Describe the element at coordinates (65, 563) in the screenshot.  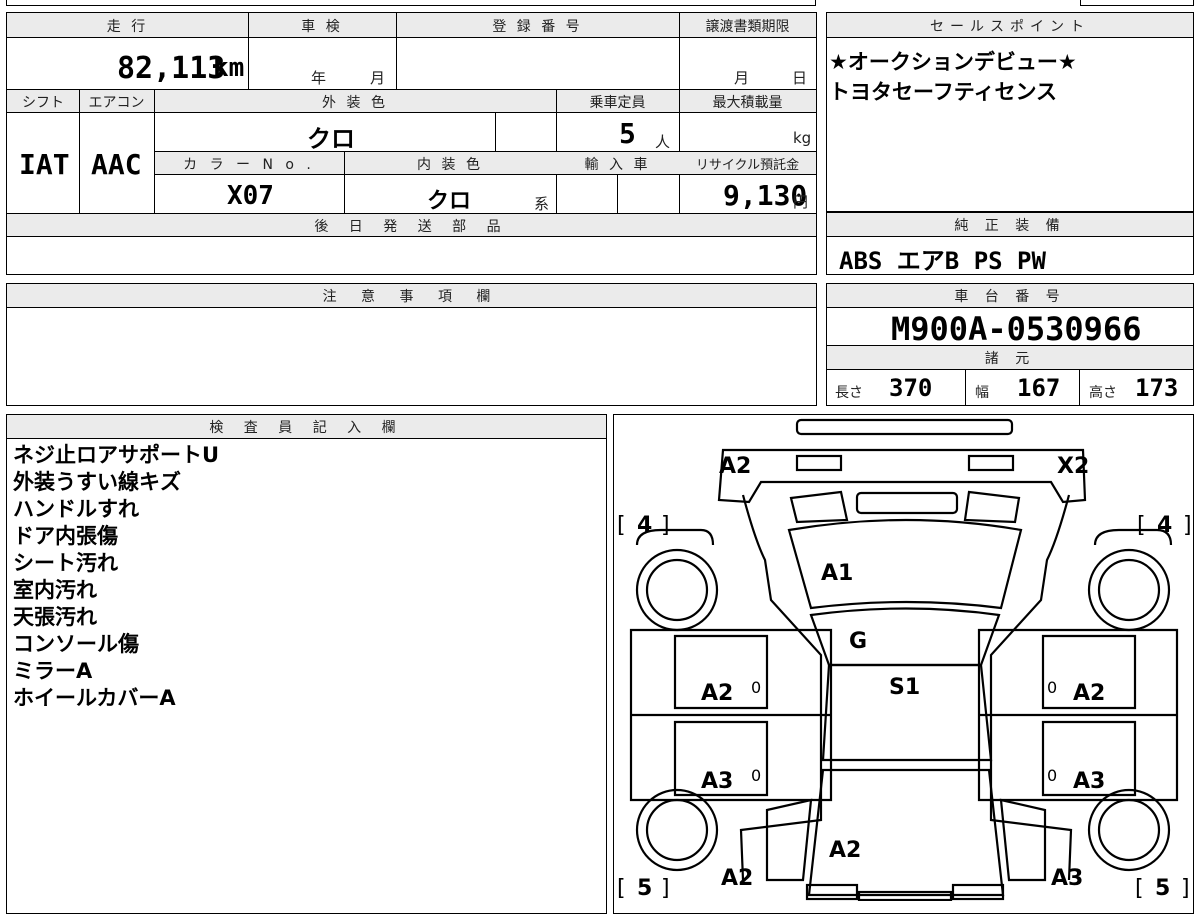
I see `inspector-note: シート汚れ` at that location.